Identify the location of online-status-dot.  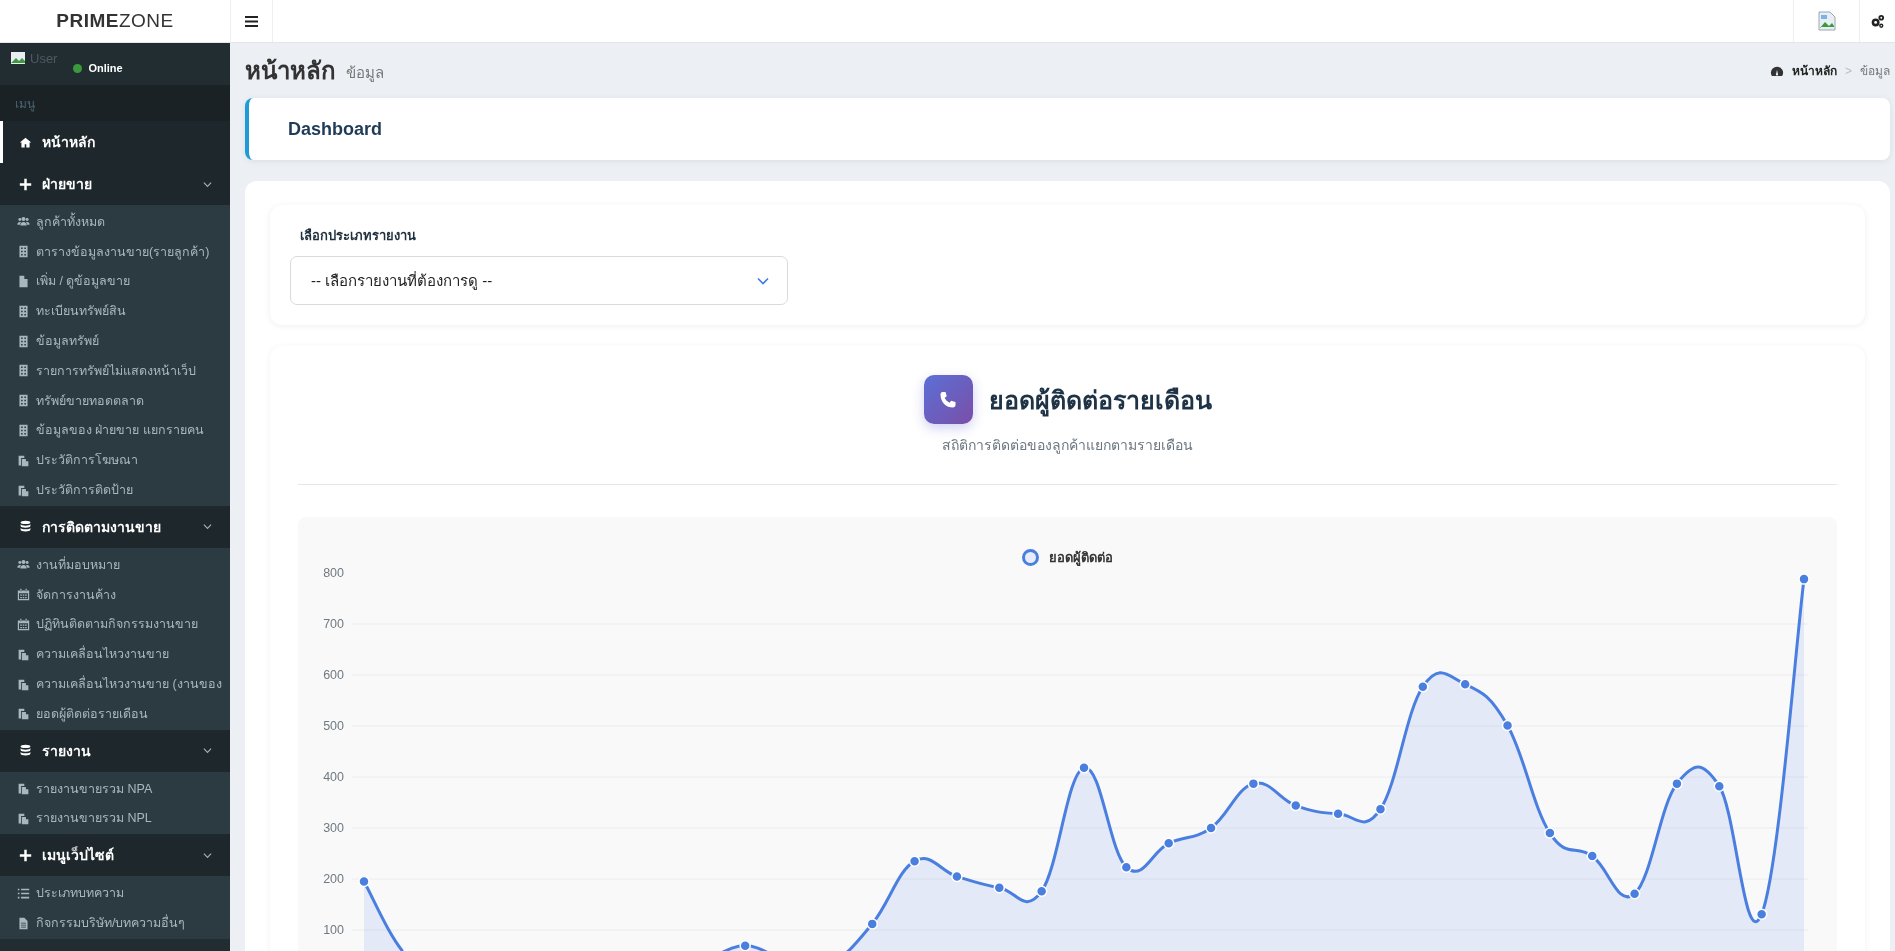
(78, 68).